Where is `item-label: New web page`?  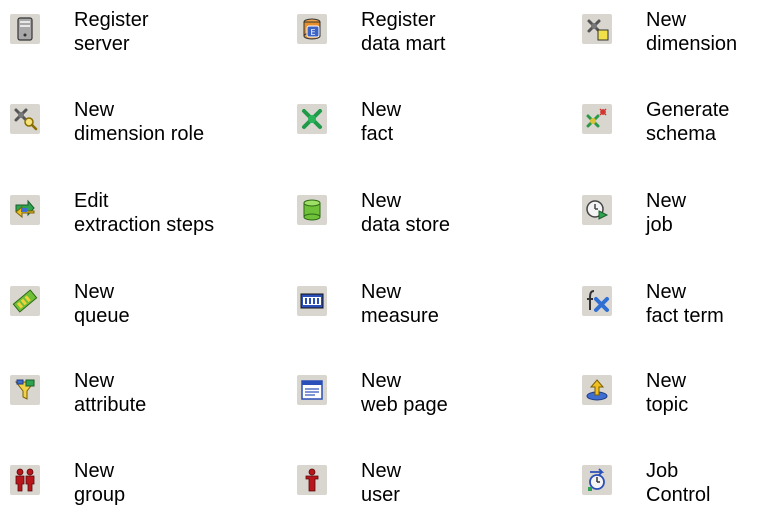 item-label: New web page is located at coordinates (404, 393).